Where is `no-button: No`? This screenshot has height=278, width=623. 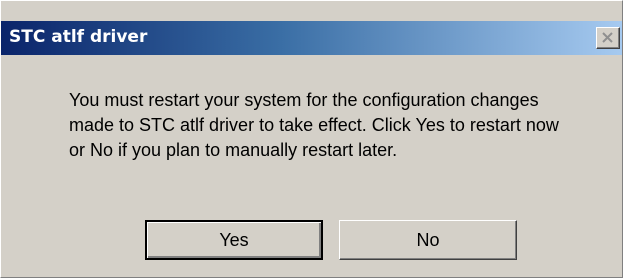 no-button: No is located at coordinates (428, 240).